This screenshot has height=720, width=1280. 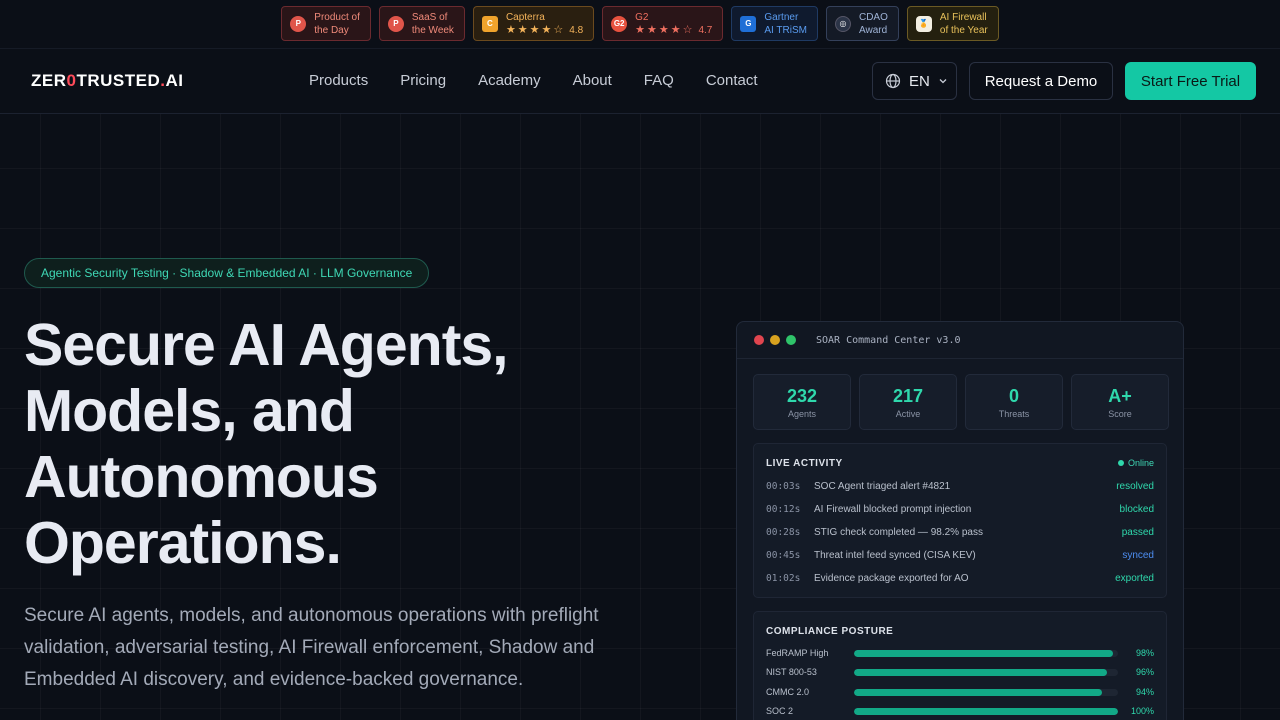 What do you see at coordinates (923, 23) in the screenshot?
I see `medal-icon: 🏅` at bounding box center [923, 23].